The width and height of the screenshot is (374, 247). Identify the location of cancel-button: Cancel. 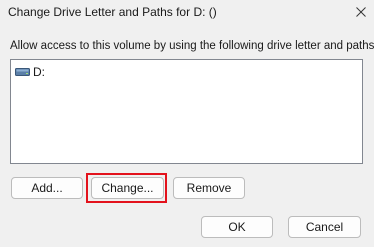
(324, 227).